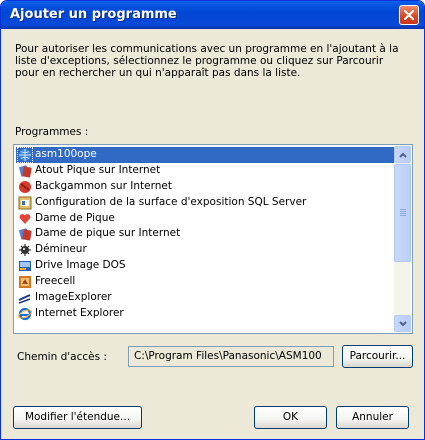  What do you see at coordinates (205, 250) in the screenshot?
I see `list-item: Démineur` at bounding box center [205, 250].